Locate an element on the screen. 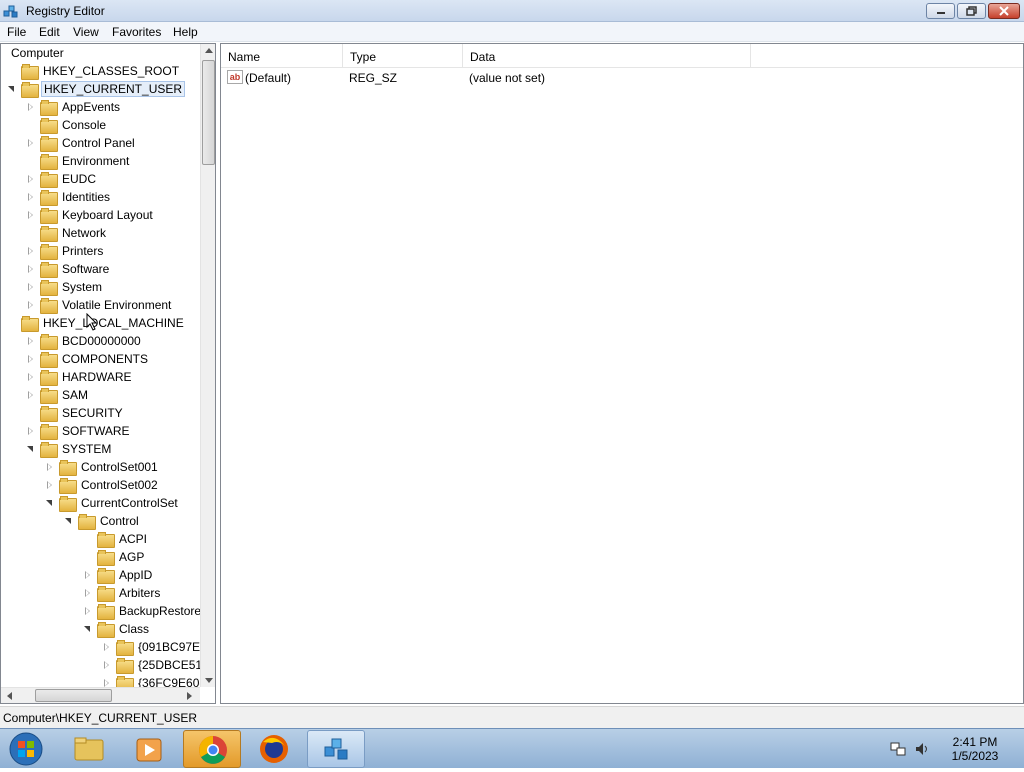 The image size is (1024, 772). tree-item: AppEvents is located at coordinates (74, 107).